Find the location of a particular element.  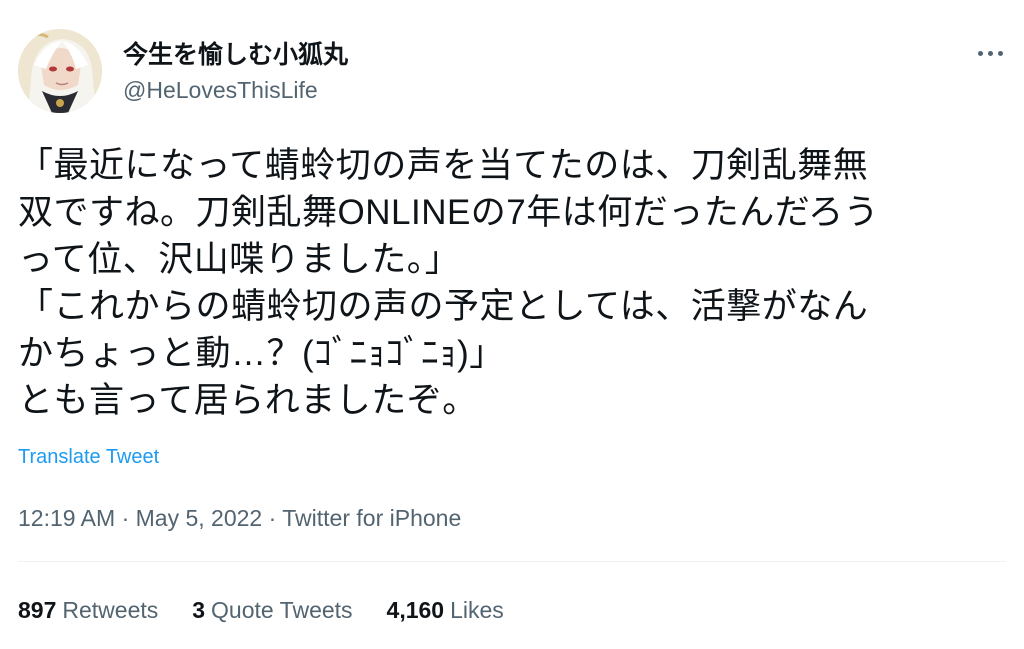

tweet-time: 12:19 AM is located at coordinates (66, 518).